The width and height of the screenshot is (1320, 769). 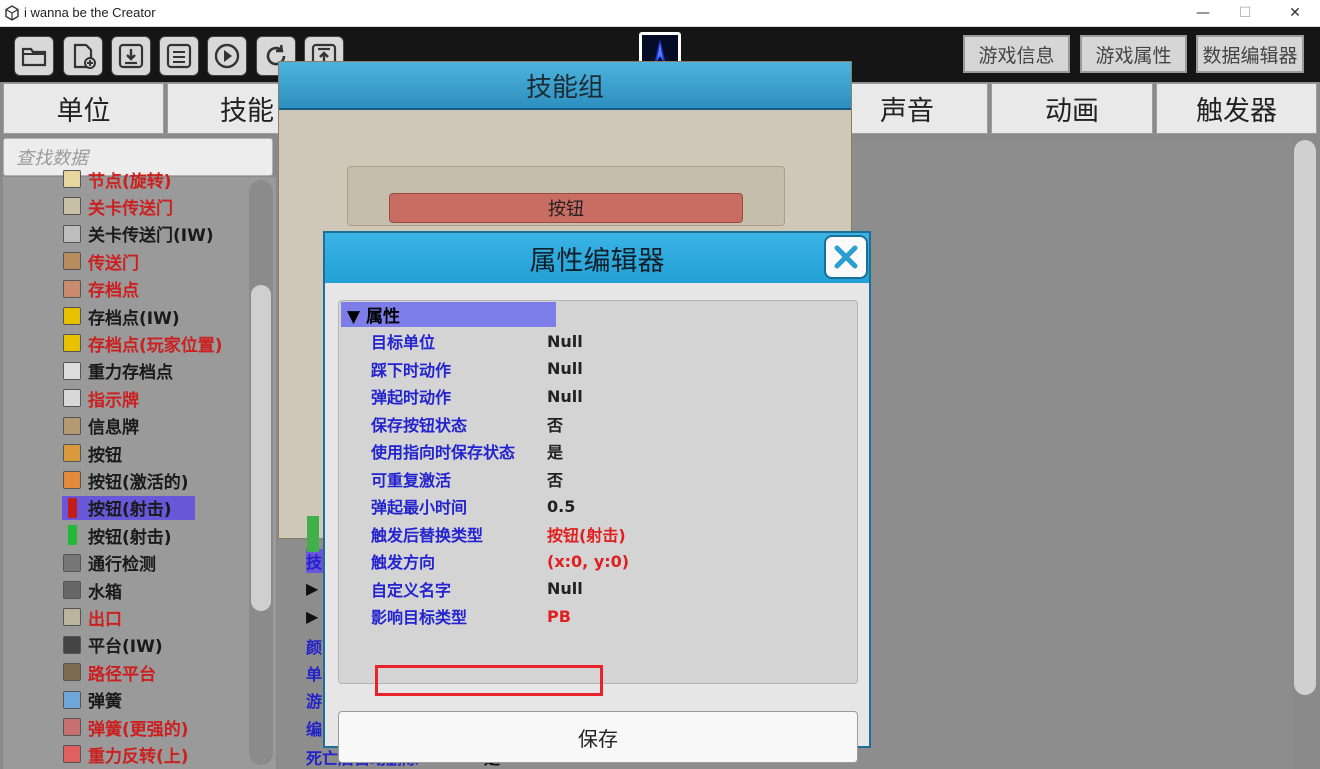 I want to click on property-row: 可重复激活 否, so click(x=467, y=479).